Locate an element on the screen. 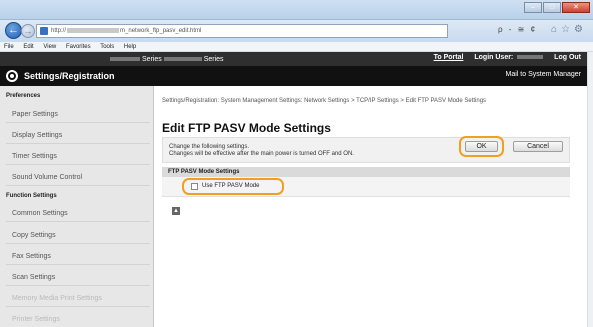 The image size is (593, 327). url-suffix: m_network_ftp_pasv_edit.html is located at coordinates (161, 31).